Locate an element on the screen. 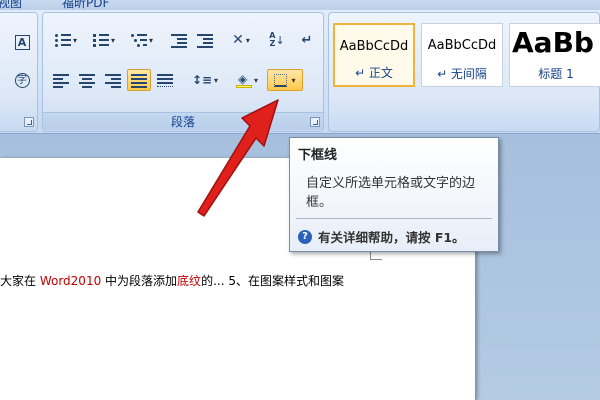  red-arrow-annotation is located at coordinates (238, 158).